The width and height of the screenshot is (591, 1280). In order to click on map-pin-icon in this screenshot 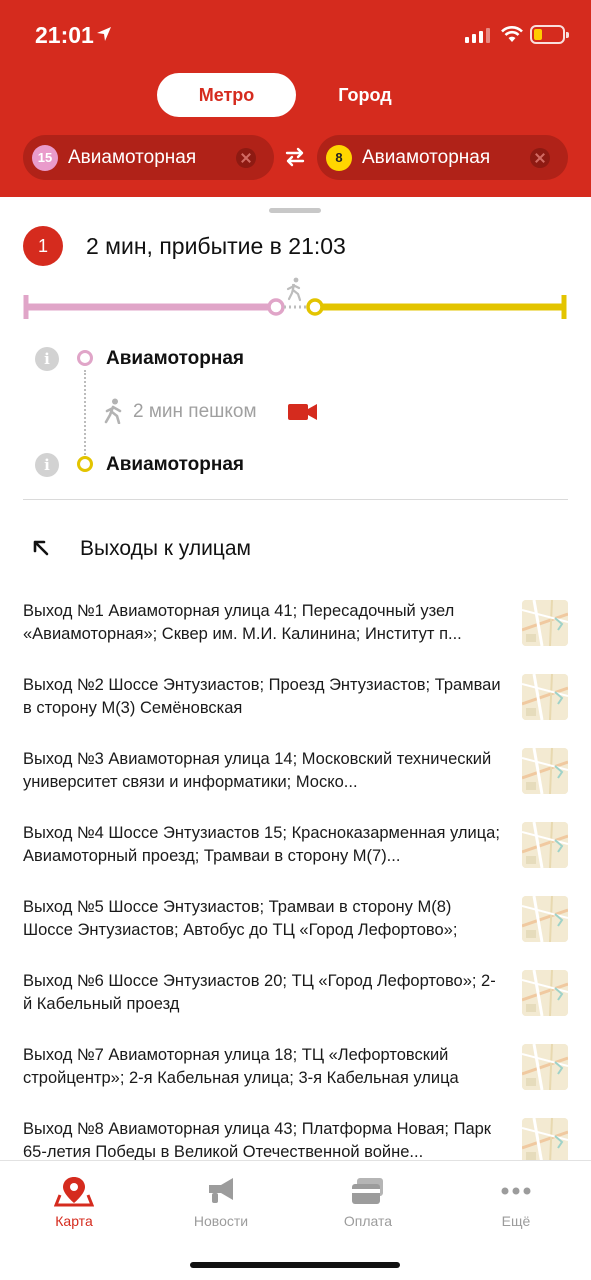, I will do `click(74, 1192)`.